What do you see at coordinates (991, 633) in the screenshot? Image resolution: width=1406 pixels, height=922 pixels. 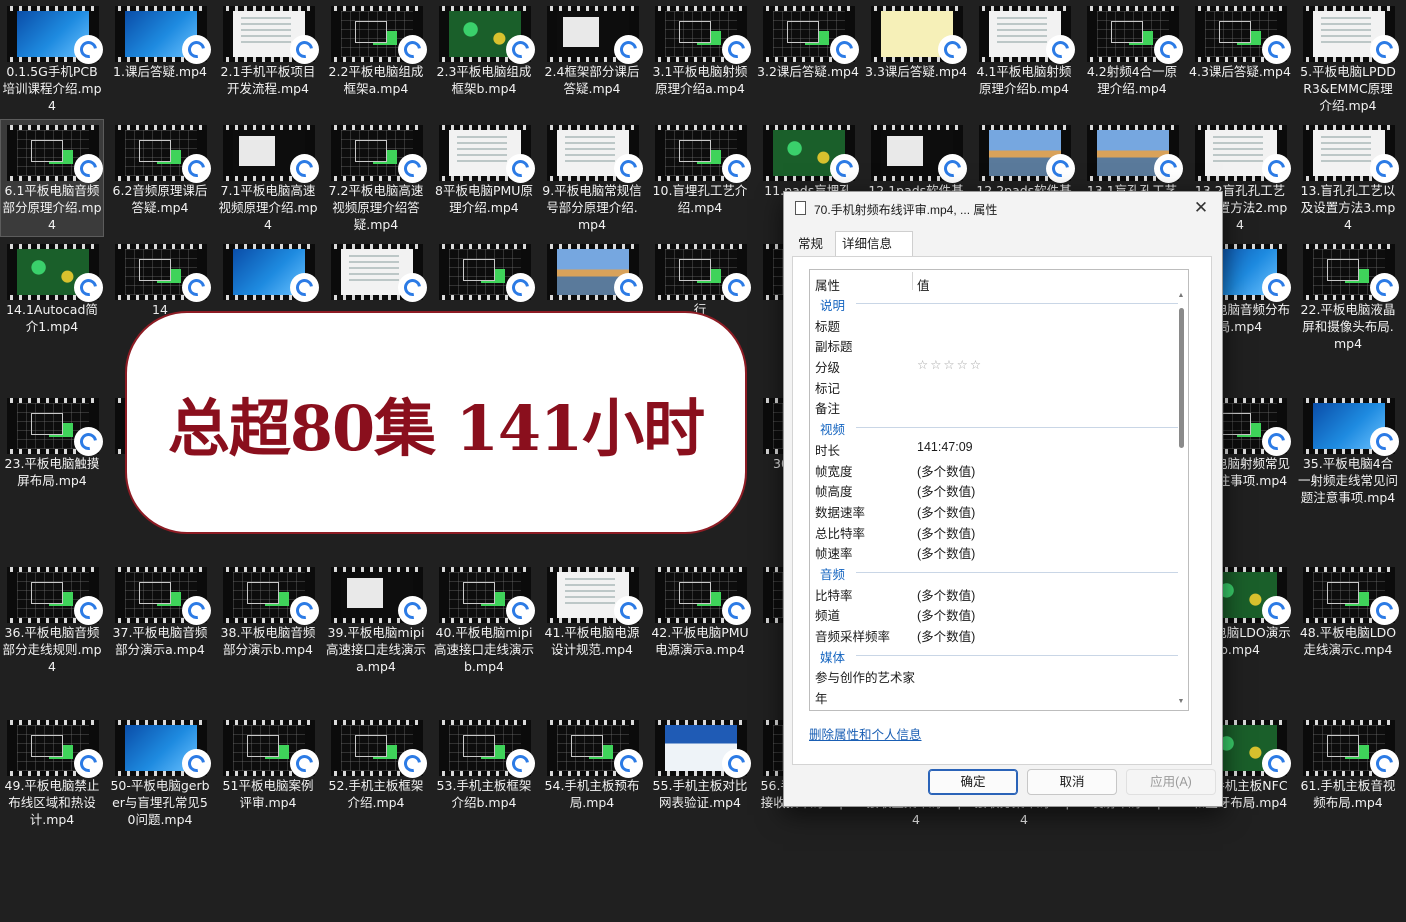 I see `property-row: 音频采样频率 (多个数值)` at bounding box center [991, 633].